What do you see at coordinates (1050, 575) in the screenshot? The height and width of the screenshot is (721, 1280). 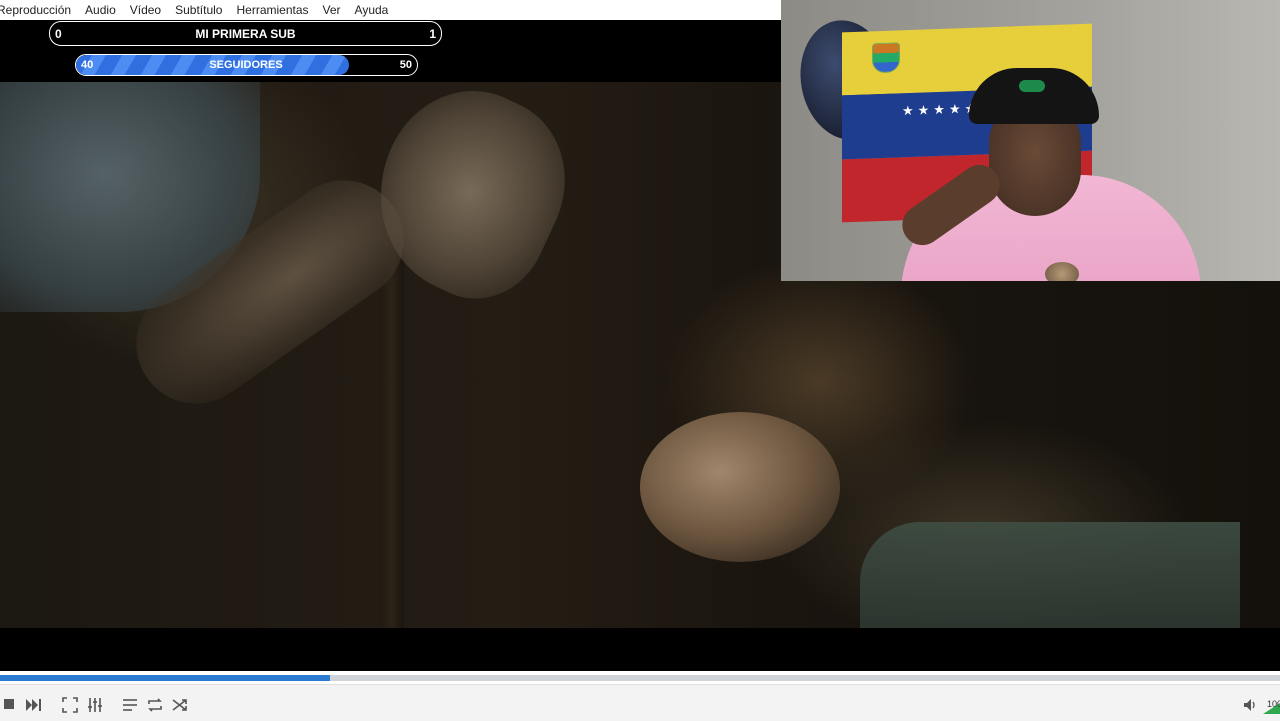 I see `scene-sleeve` at bounding box center [1050, 575].